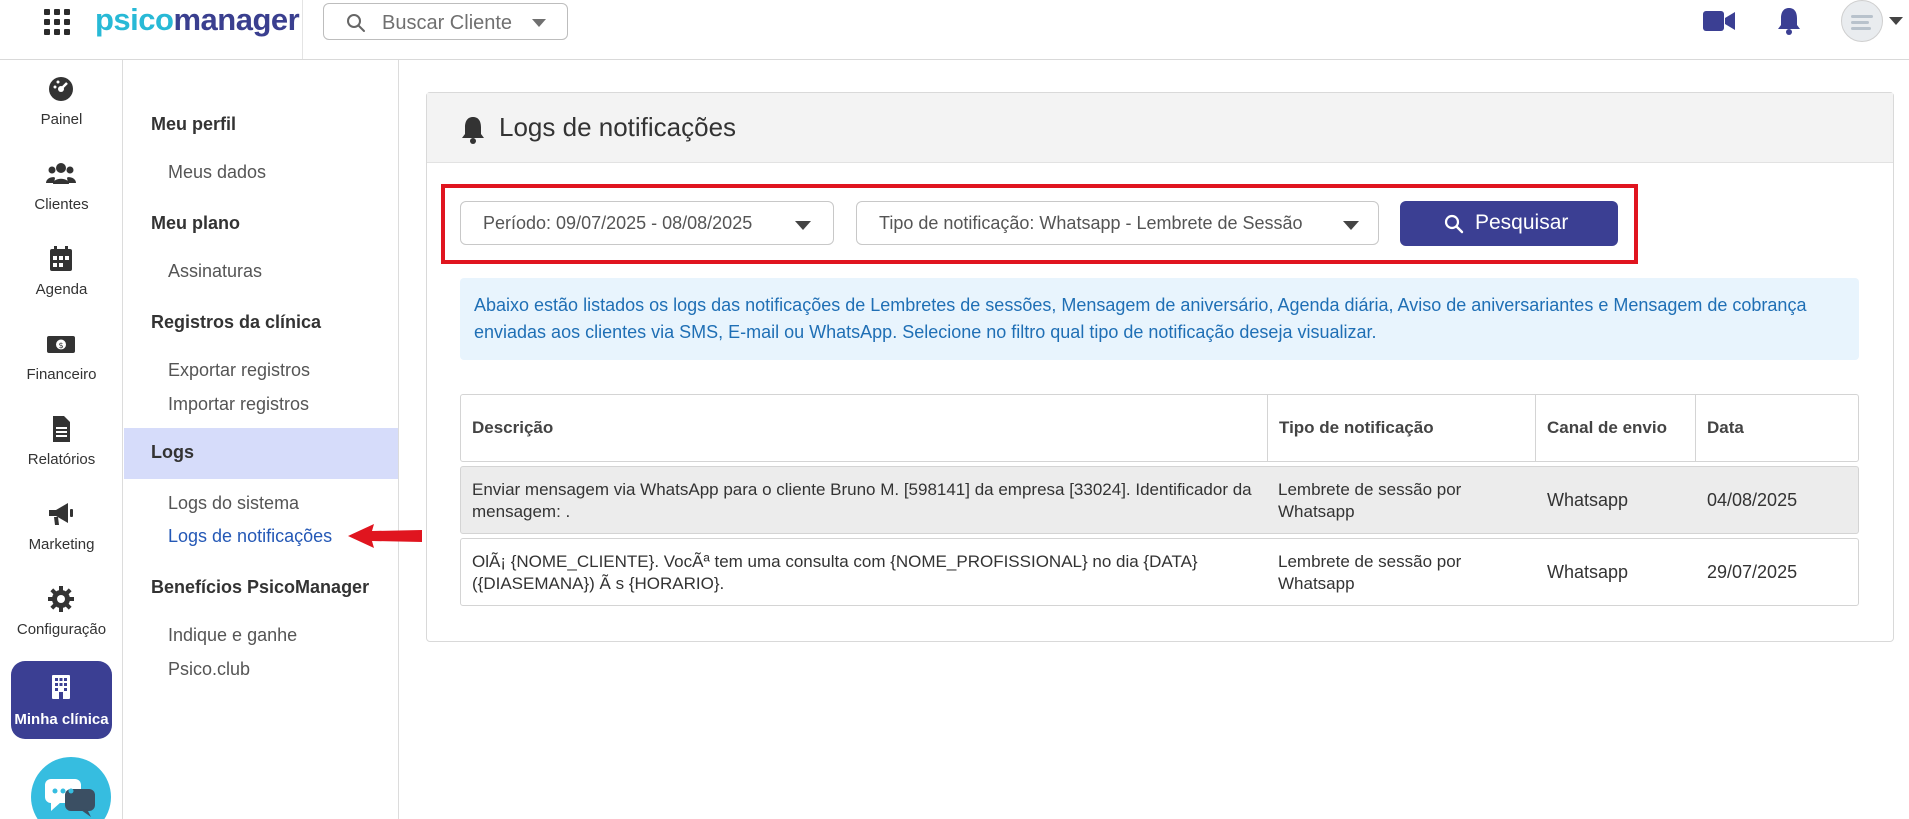  What do you see at coordinates (1719, 21) in the screenshot?
I see `video-camera-icon` at bounding box center [1719, 21].